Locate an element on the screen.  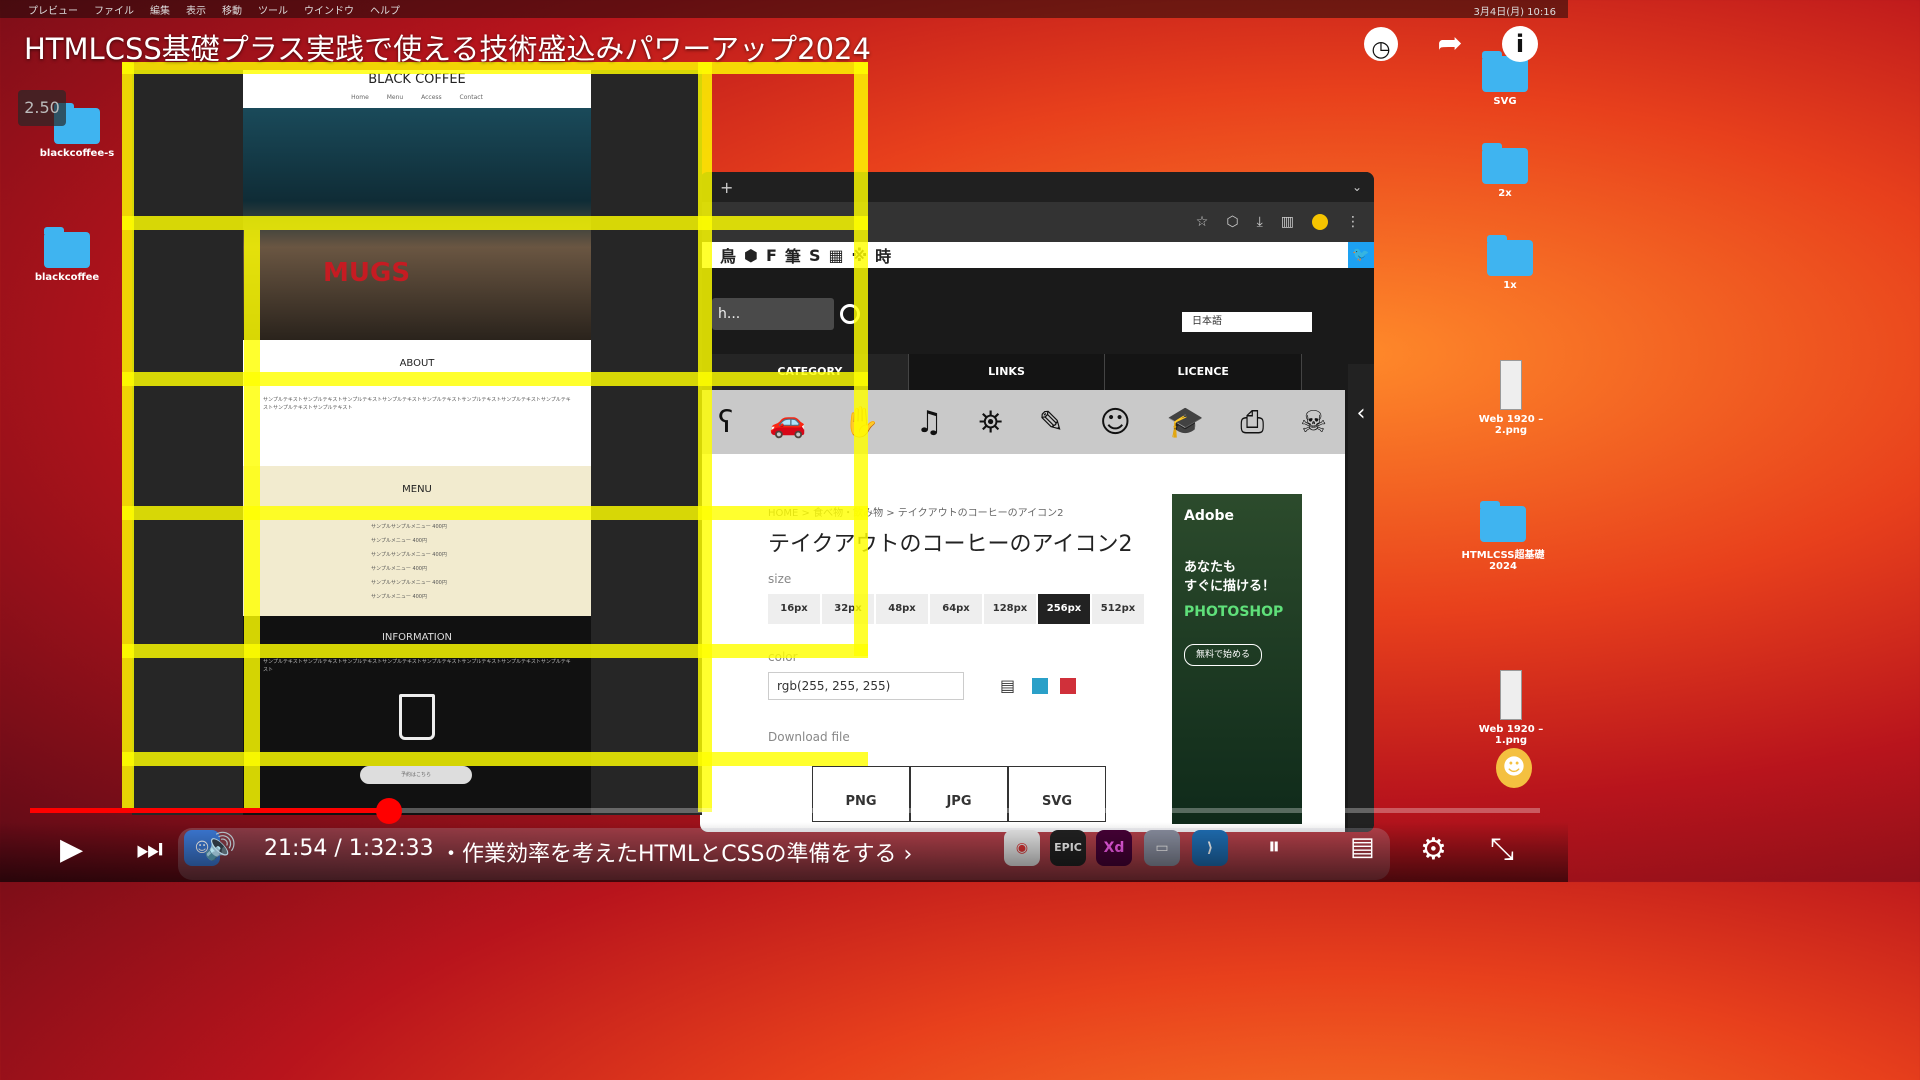
mock-menu-item: サンプルサンプルメニュー 400円 is located at coordinates (409, 583).